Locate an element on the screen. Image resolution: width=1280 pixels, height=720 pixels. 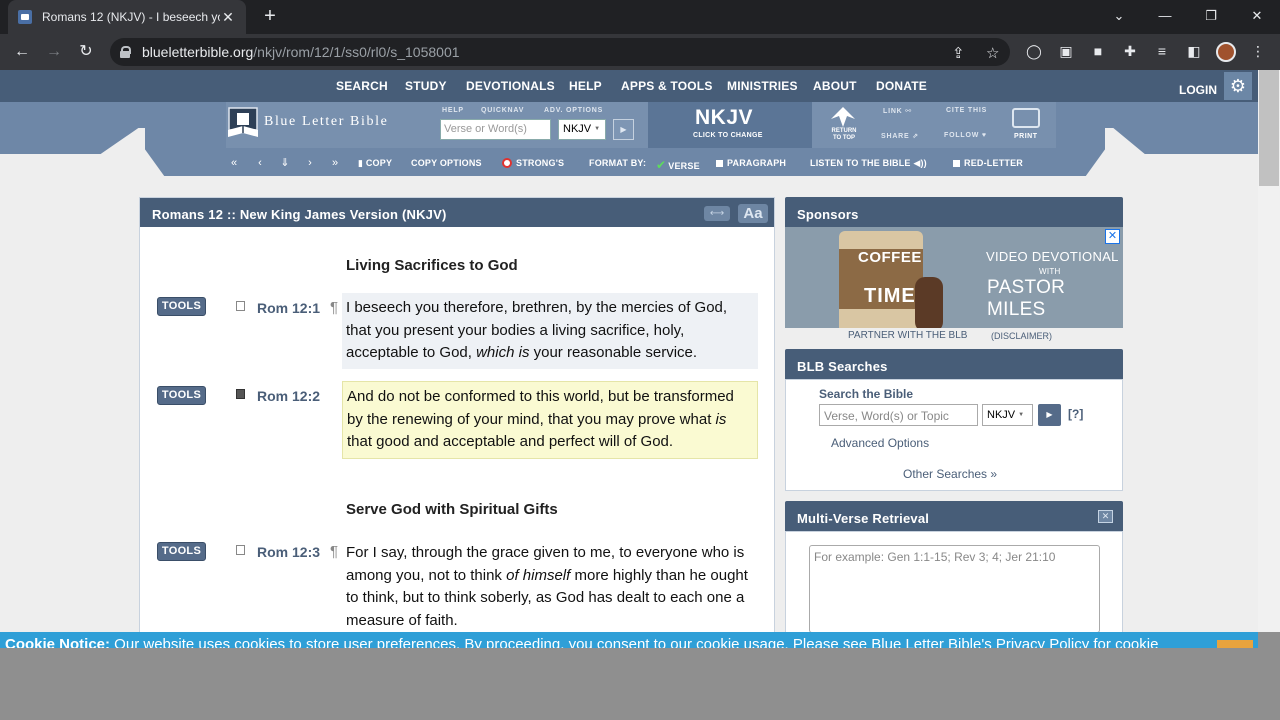
return-to-top-label: RETURN TO TOP is located at coordinates (844, 135).